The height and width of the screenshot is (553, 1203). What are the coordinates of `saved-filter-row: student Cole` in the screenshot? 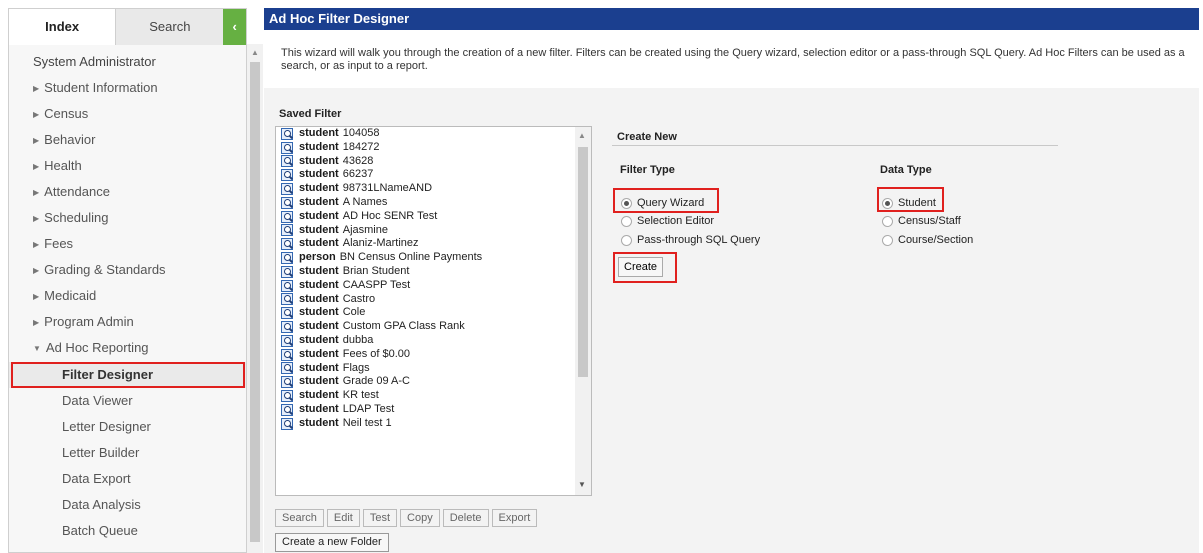 It's located at (433, 313).